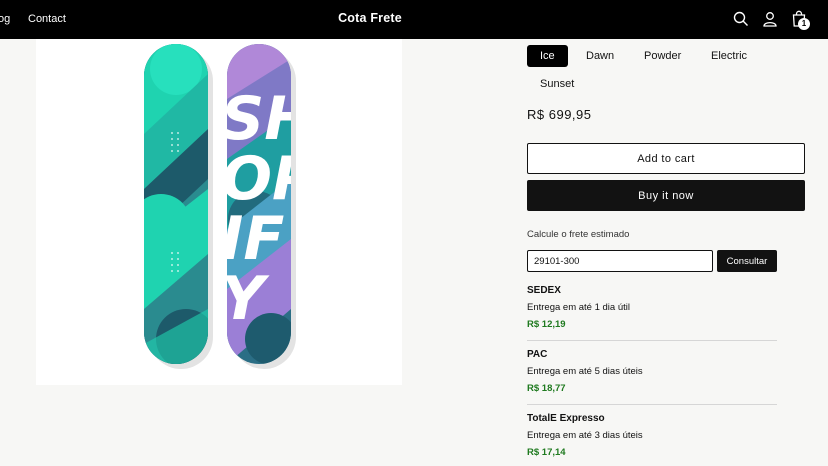 Image resolution: width=828 pixels, height=466 pixels. Describe the element at coordinates (176, 204) in the screenshot. I see `snowboard-back` at that location.